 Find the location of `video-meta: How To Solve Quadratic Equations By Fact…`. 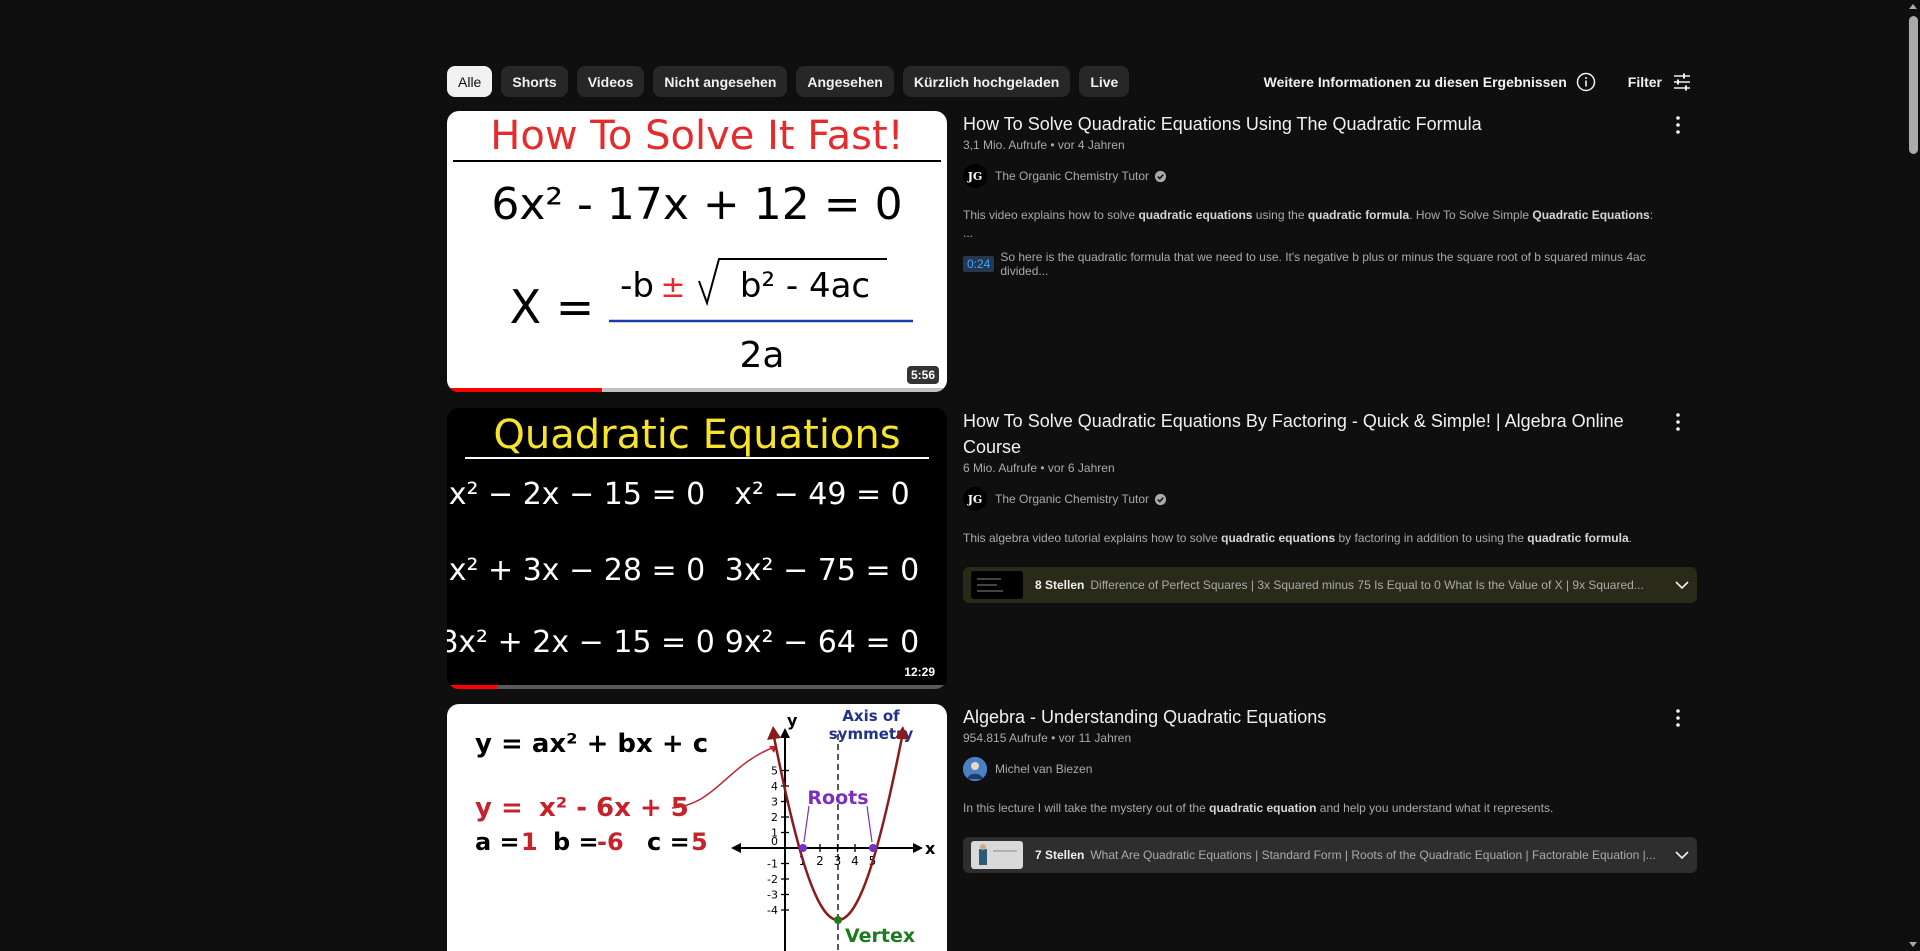

video-meta: How To Solve Quadratic Equations By Fact… is located at coordinates (1330, 505).